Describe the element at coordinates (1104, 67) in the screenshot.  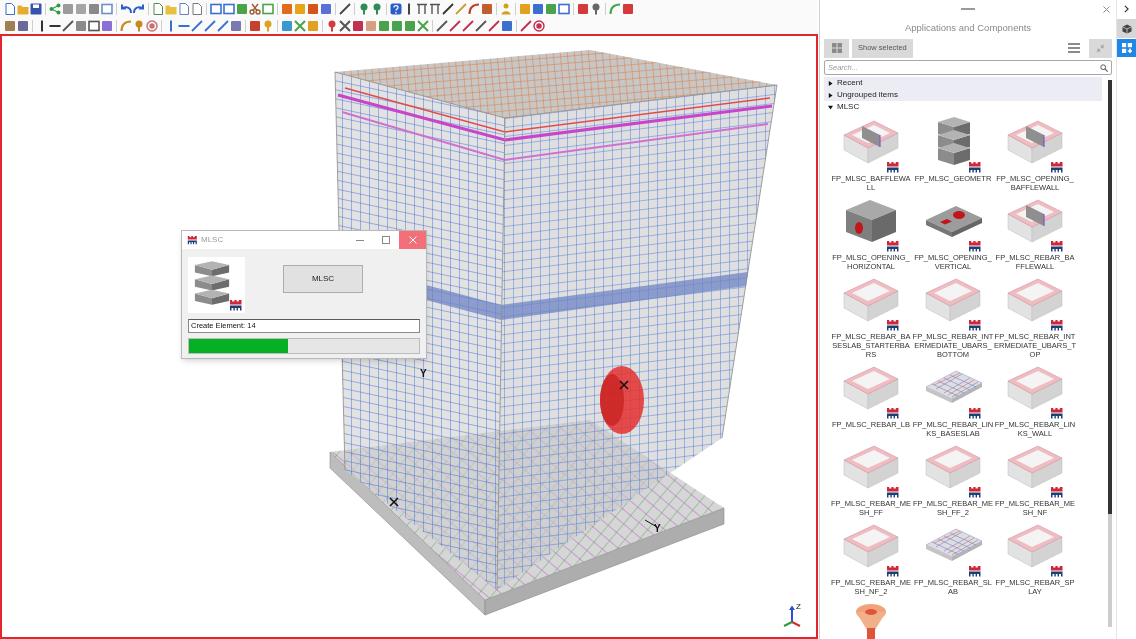
I see `search-icon` at that location.